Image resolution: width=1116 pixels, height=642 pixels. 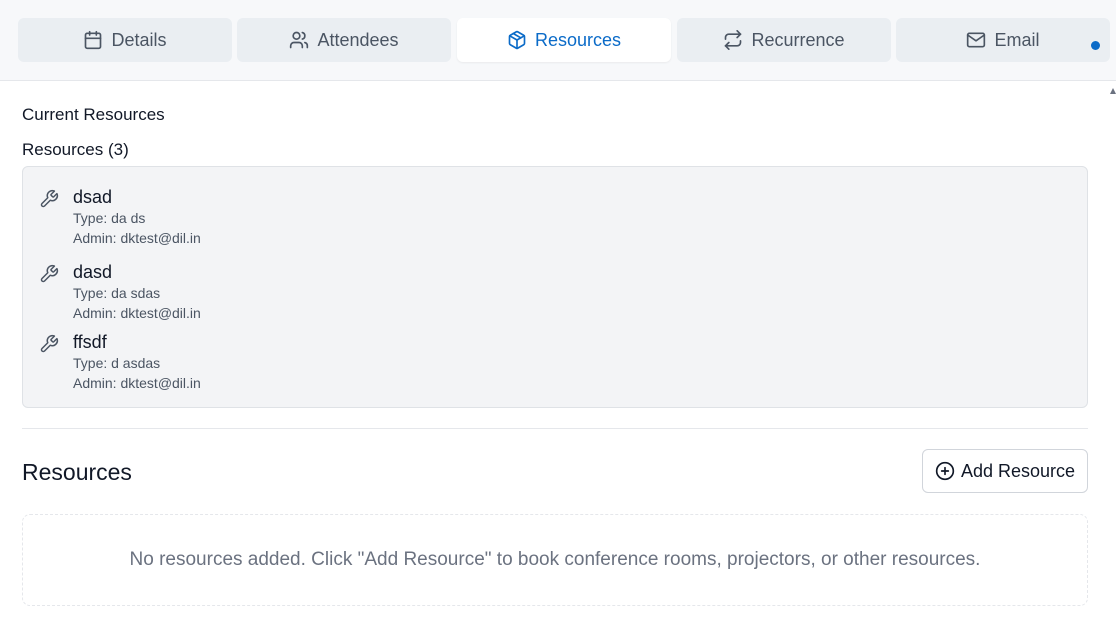 What do you see at coordinates (109, 218) in the screenshot?
I see `resource-type: Type: da ds` at bounding box center [109, 218].